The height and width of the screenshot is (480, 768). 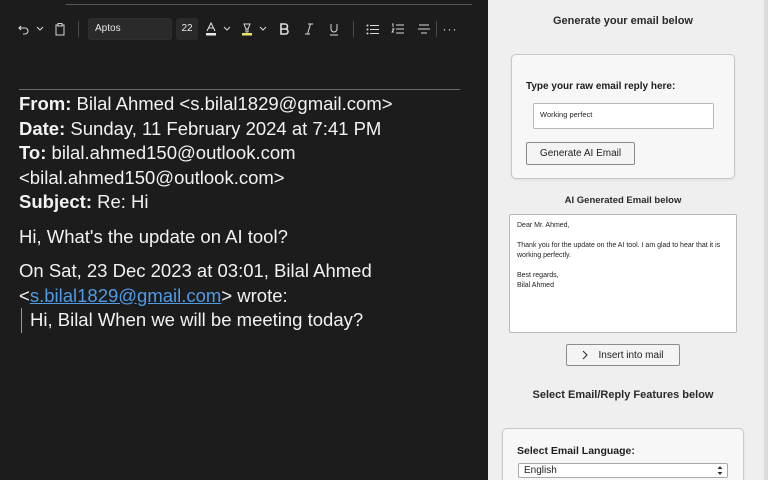 What do you see at coordinates (398, 29) in the screenshot?
I see `numbered-list-icon` at bounding box center [398, 29].